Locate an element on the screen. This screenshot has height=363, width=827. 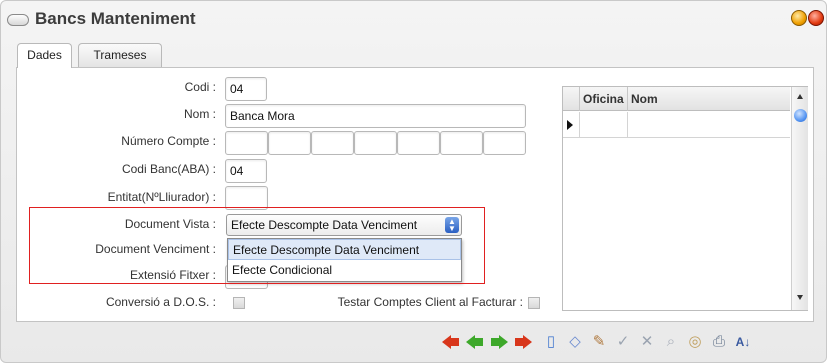
column-header-oficina: Oficina is located at coordinates (603, 99).